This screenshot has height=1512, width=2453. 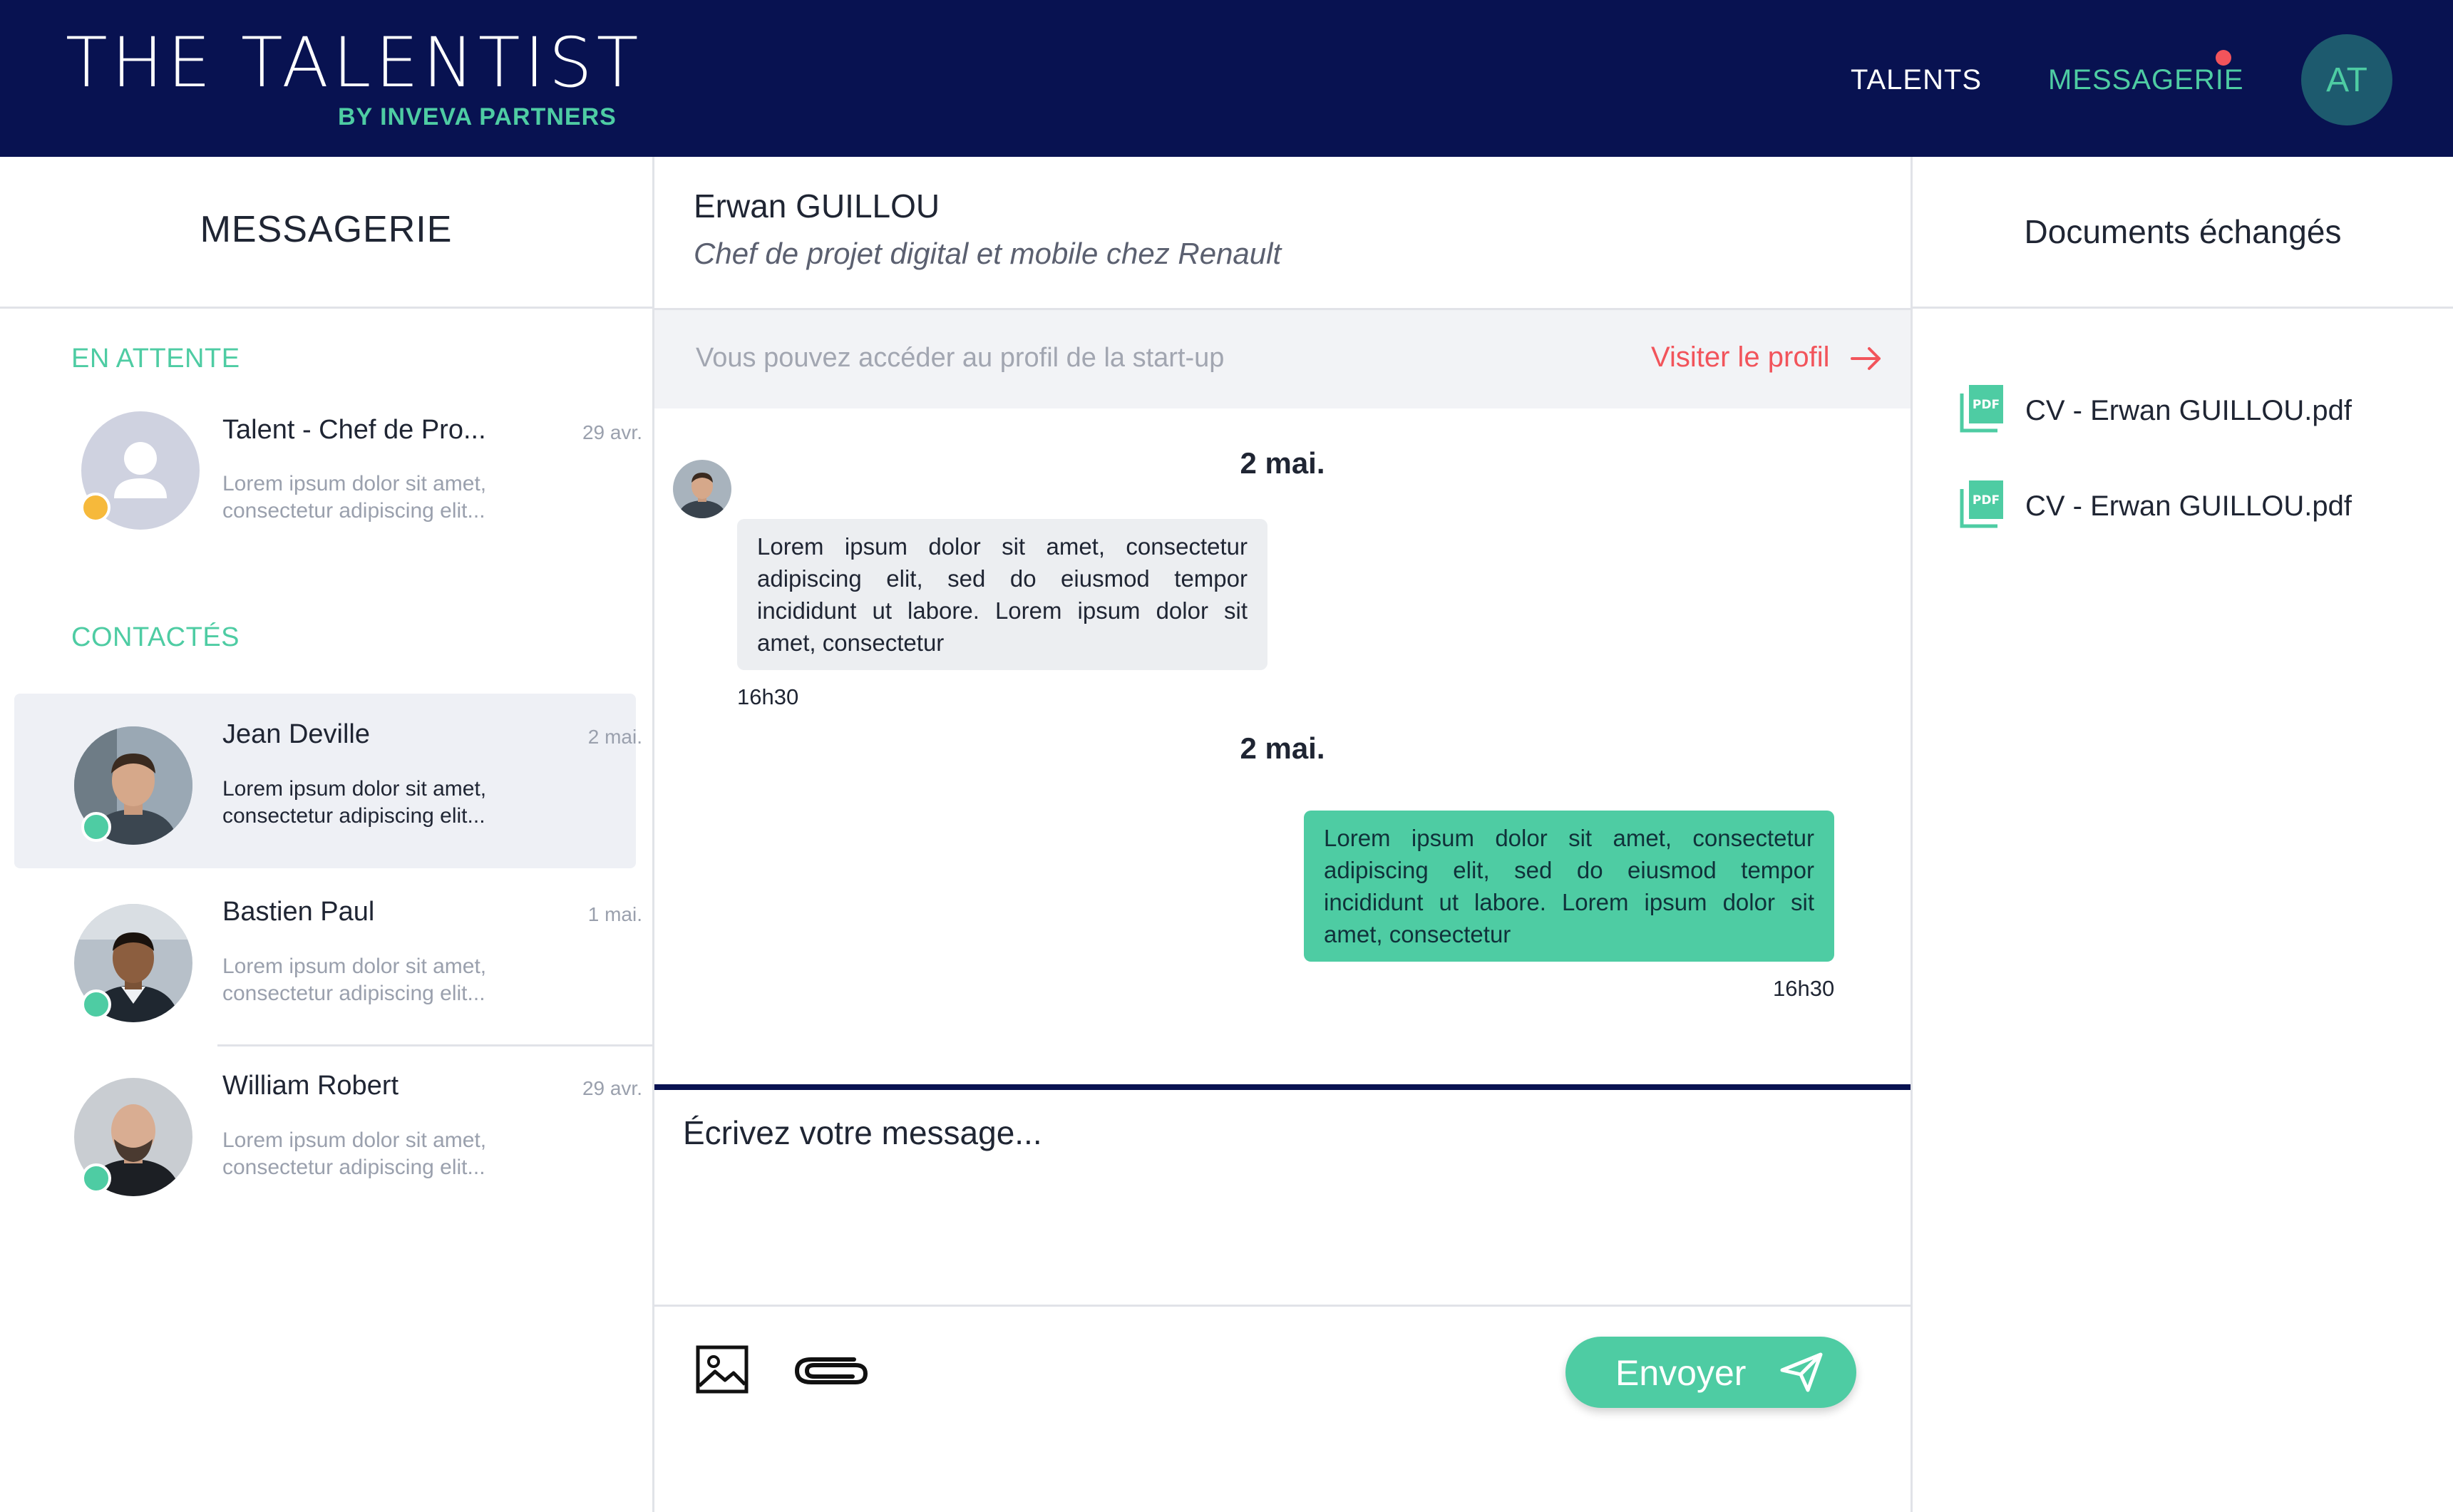 I want to click on conversation-name: William Robert, so click(x=310, y=1086).